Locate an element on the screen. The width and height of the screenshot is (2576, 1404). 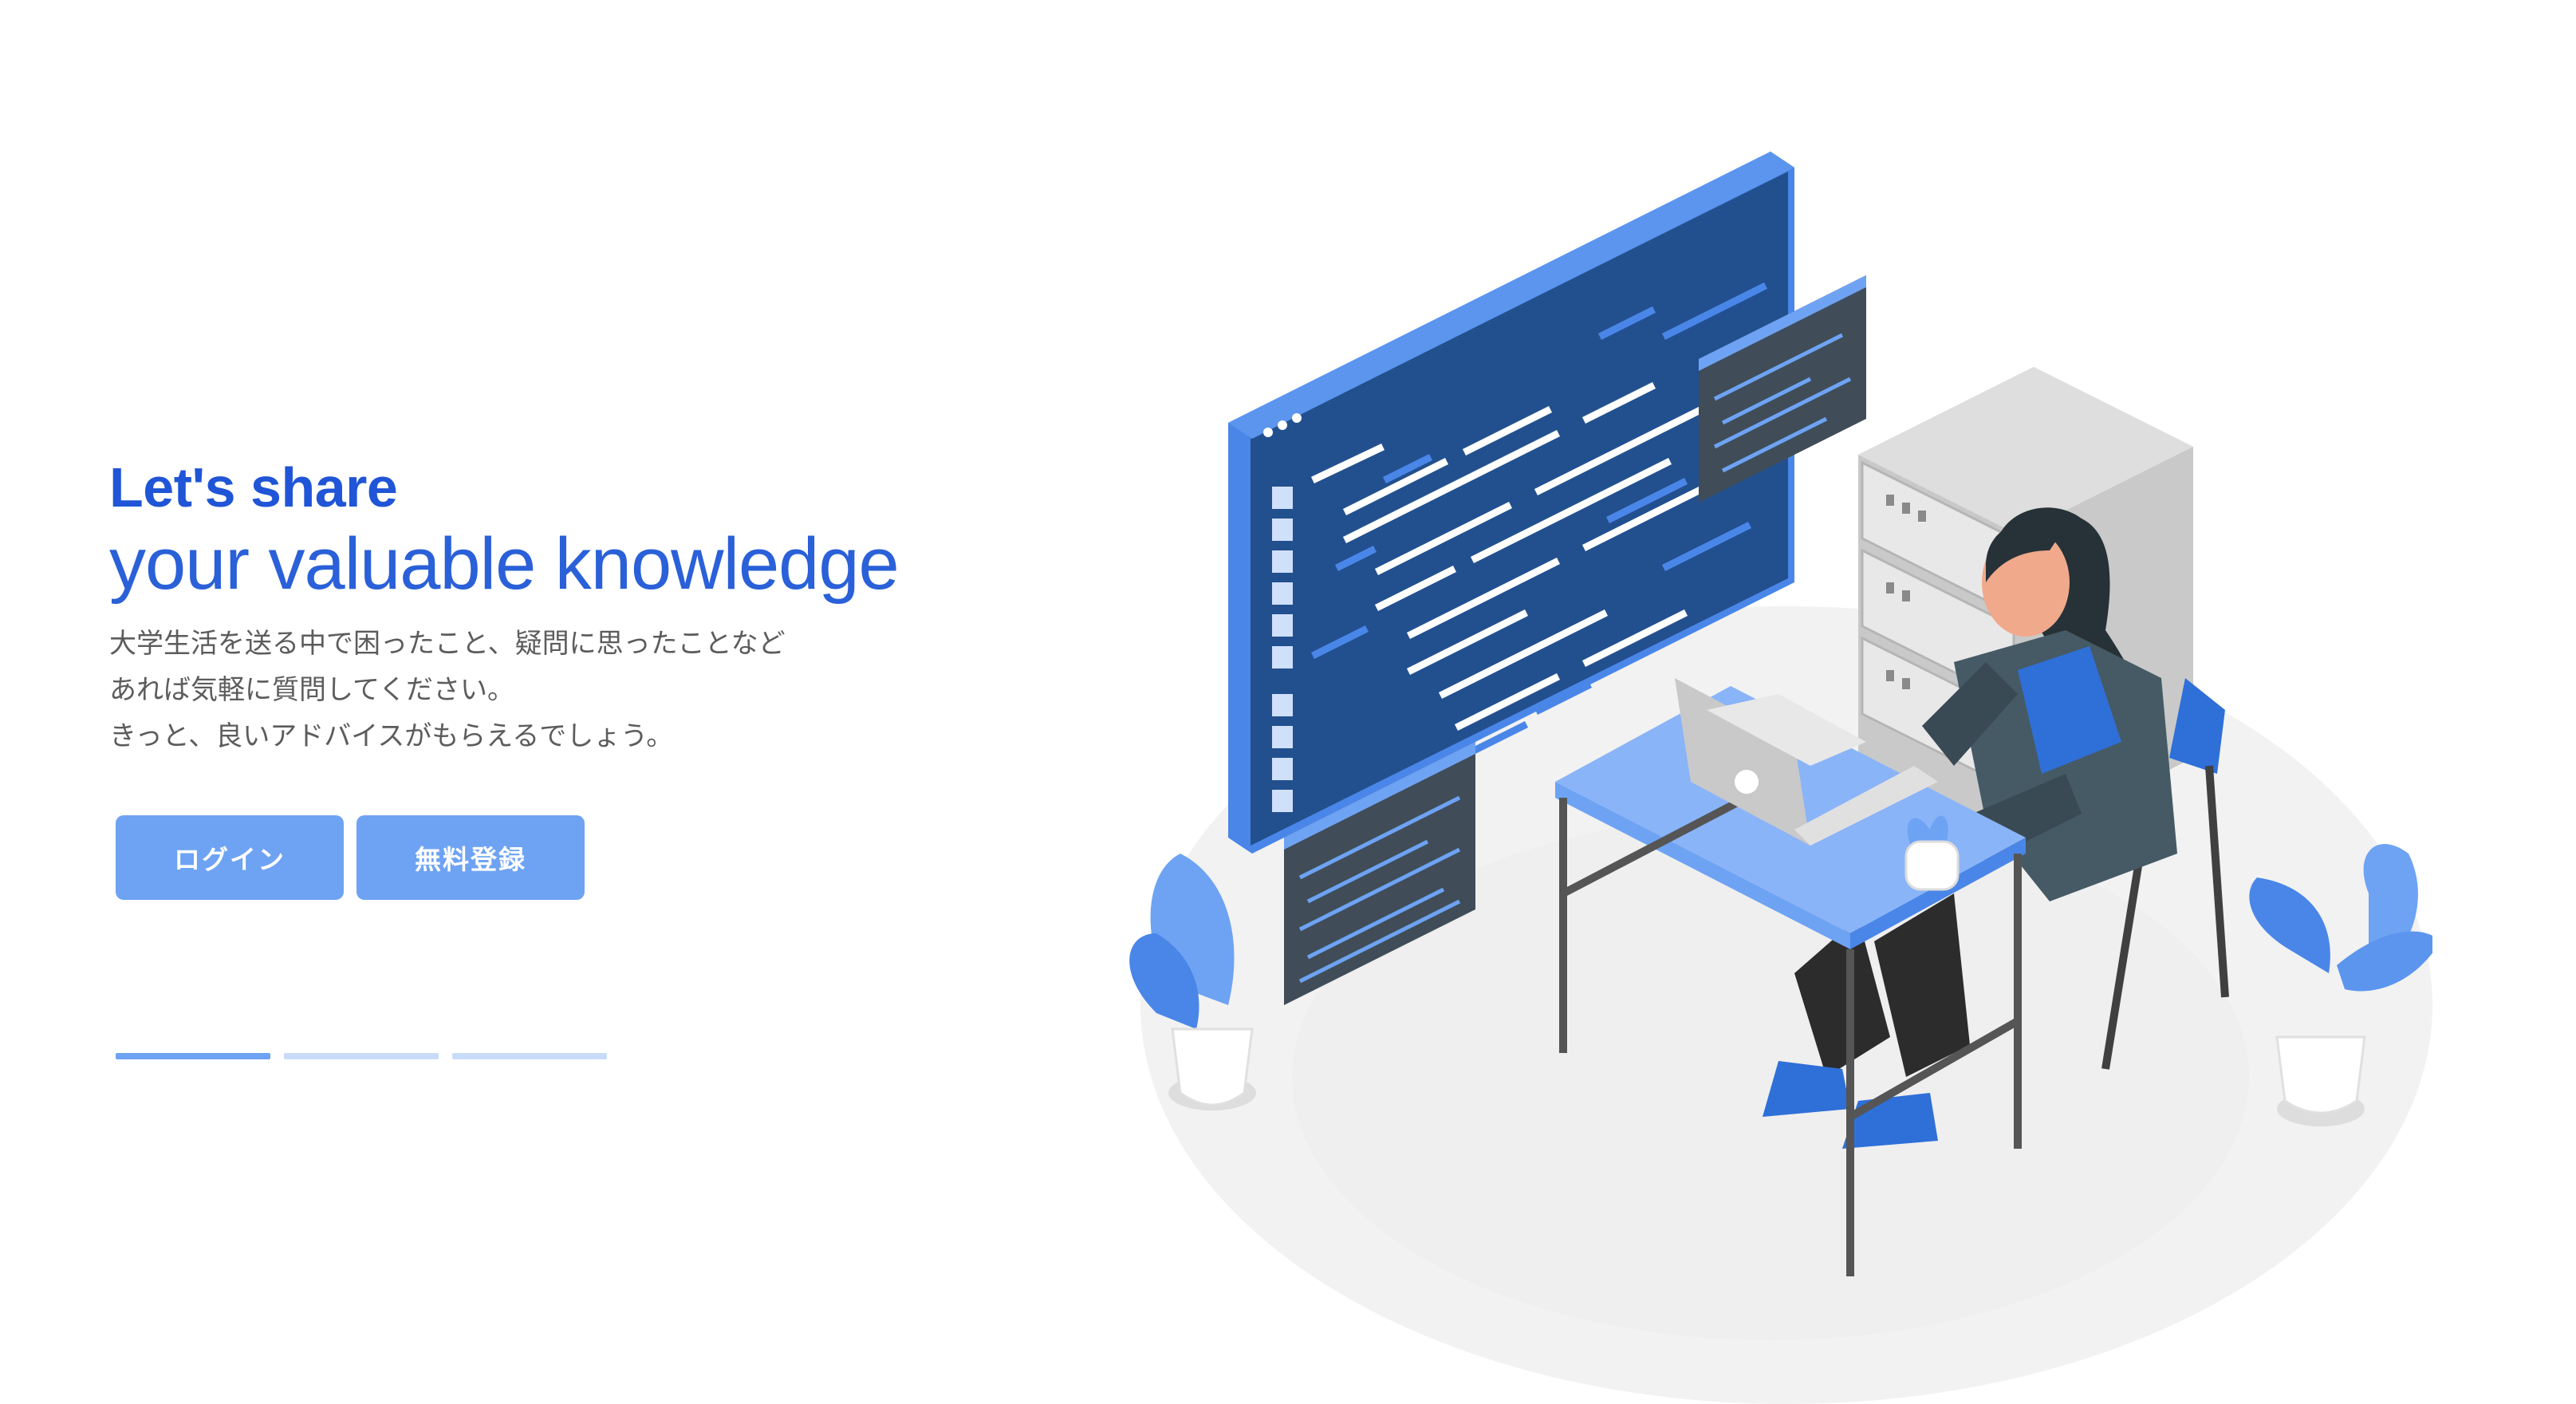
description-line: きっと、良いアドバイスがもらえるでしょう。 is located at coordinates (391, 736).